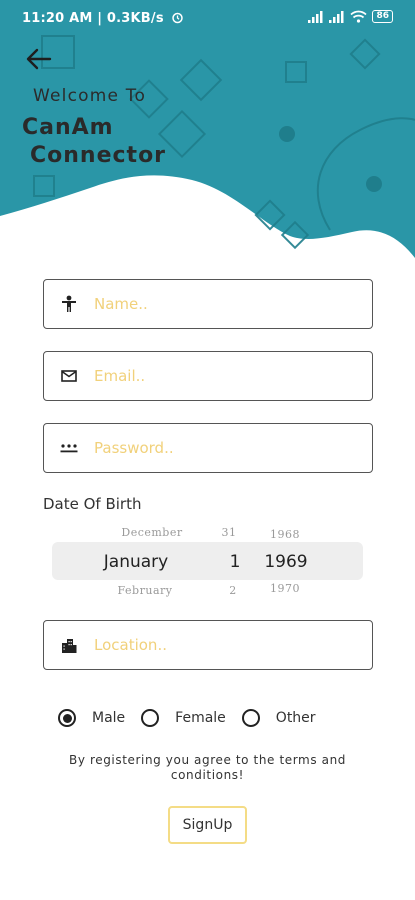 The image size is (415, 900). Describe the element at coordinates (235, 562) in the screenshot. I see `picker-day-selected: 1` at that location.